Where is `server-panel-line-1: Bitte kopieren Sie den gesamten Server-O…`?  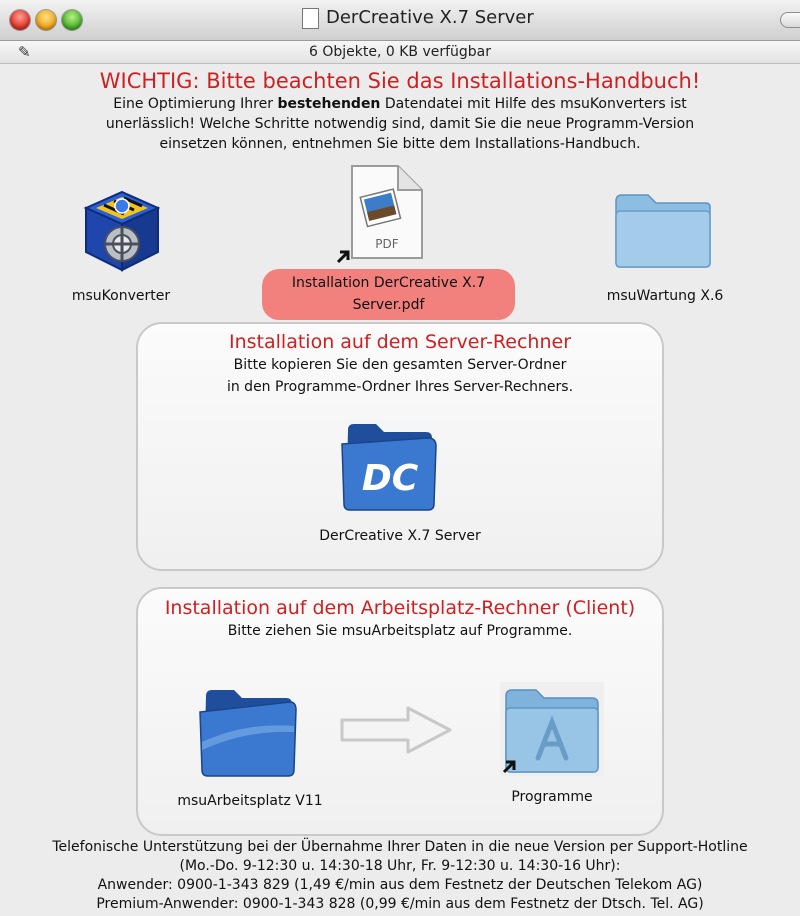
server-panel-line-1: Bitte kopieren Sie den gesamten Server-O… is located at coordinates (400, 365).